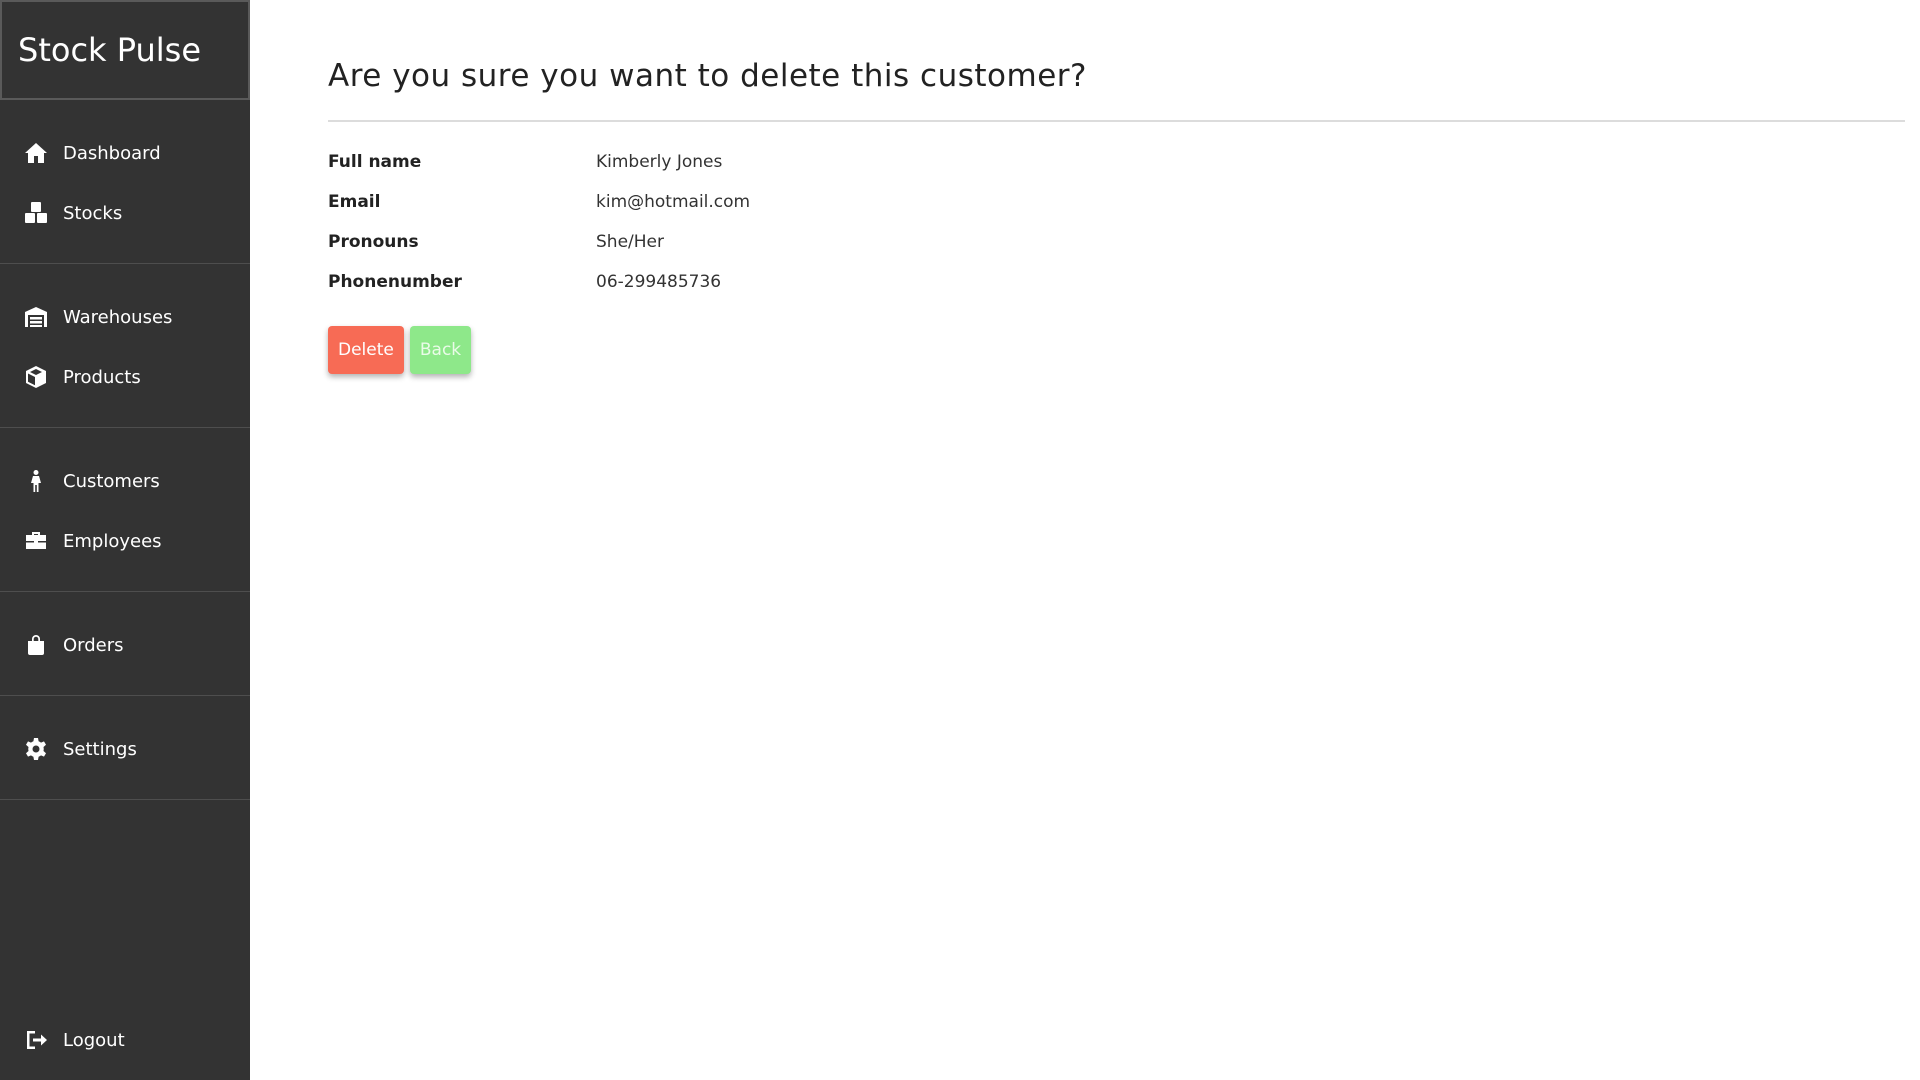 The width and height of the screenshot is (1920, 1080). What do you see at coordinates (125, 50) in the screenshot?
I see `app-title: Stock Pulse` at bounding box center [125, 50].